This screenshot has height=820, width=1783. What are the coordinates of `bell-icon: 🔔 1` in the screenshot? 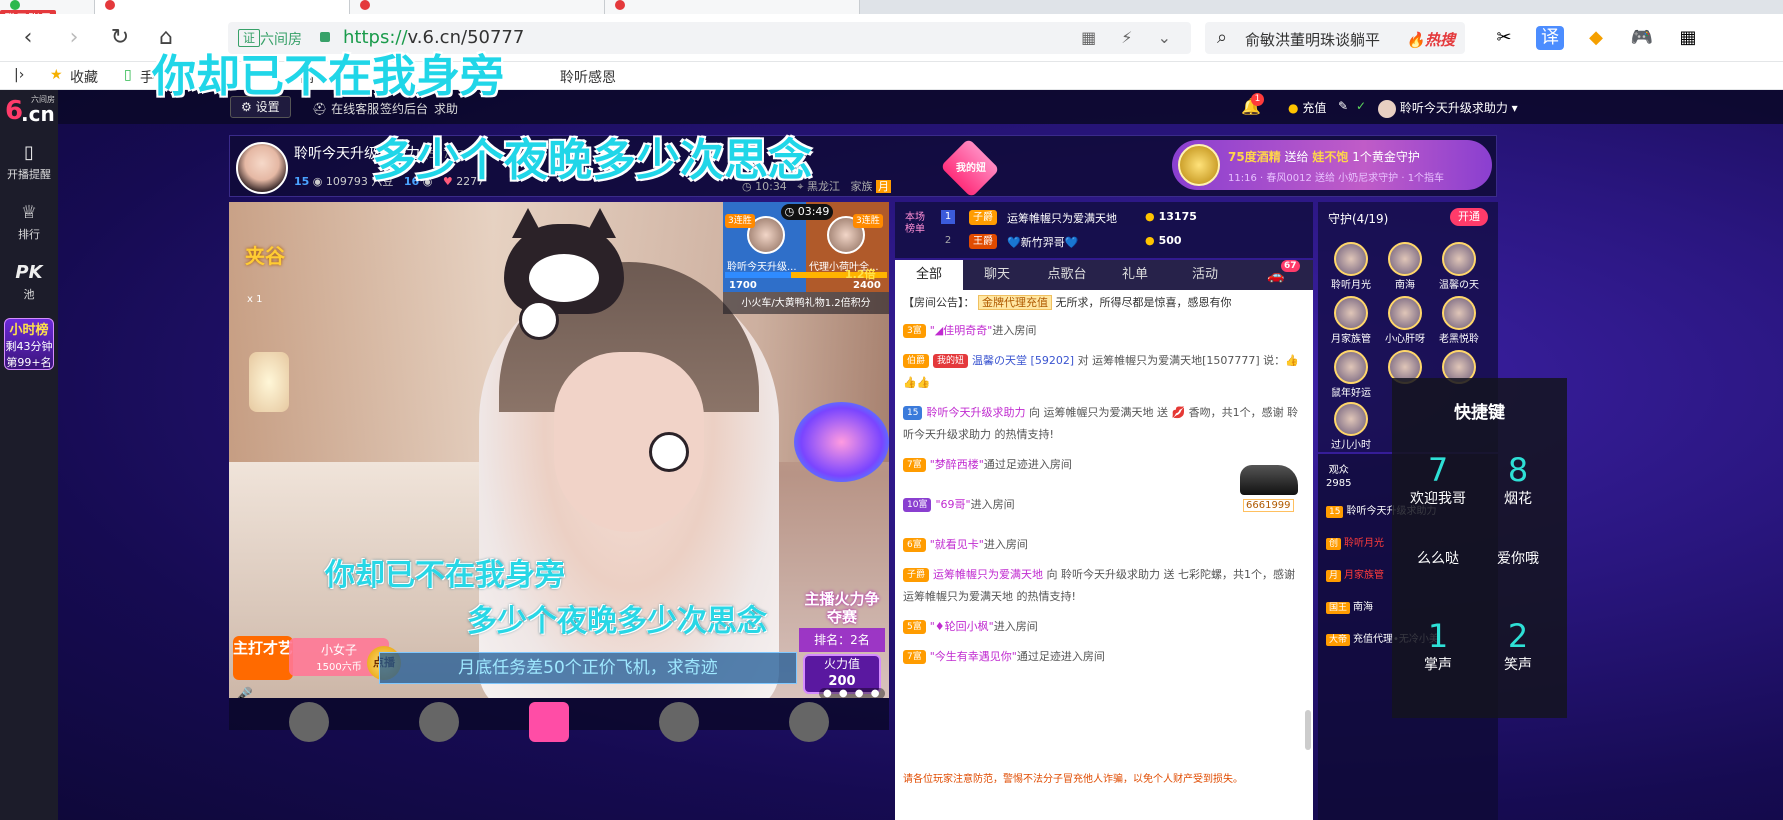 It's located at (1252, 105).